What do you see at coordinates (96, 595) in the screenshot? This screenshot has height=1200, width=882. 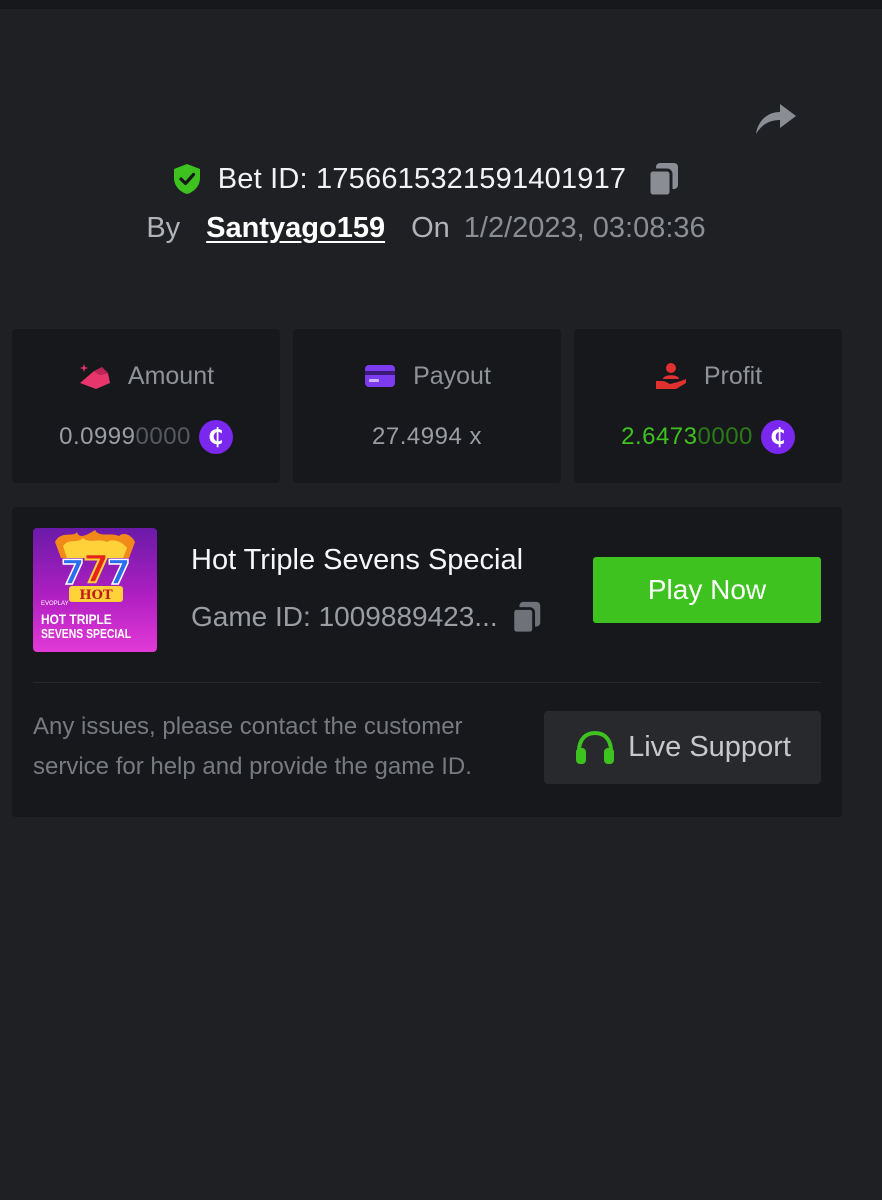 I see `svg-text: HOT` at bounding box center [96, 595].